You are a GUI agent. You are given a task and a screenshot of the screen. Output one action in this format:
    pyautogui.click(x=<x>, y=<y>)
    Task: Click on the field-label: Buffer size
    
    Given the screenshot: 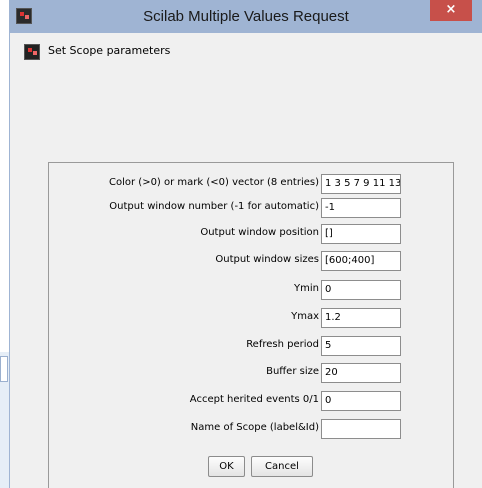 What is the action you would take?
    pyautogui.click(x=292, y=371)
    